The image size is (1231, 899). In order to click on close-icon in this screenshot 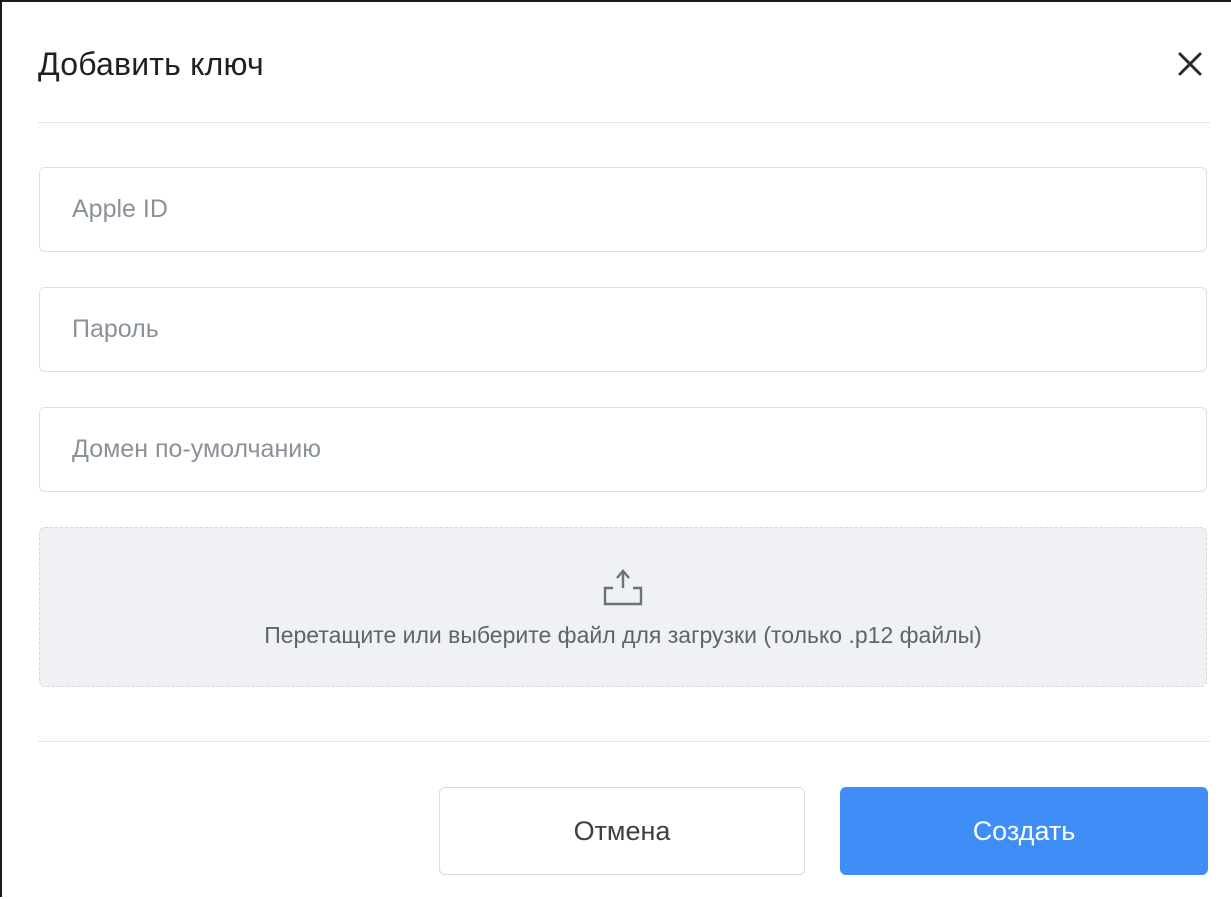, I will do `click(1190, 64)`.